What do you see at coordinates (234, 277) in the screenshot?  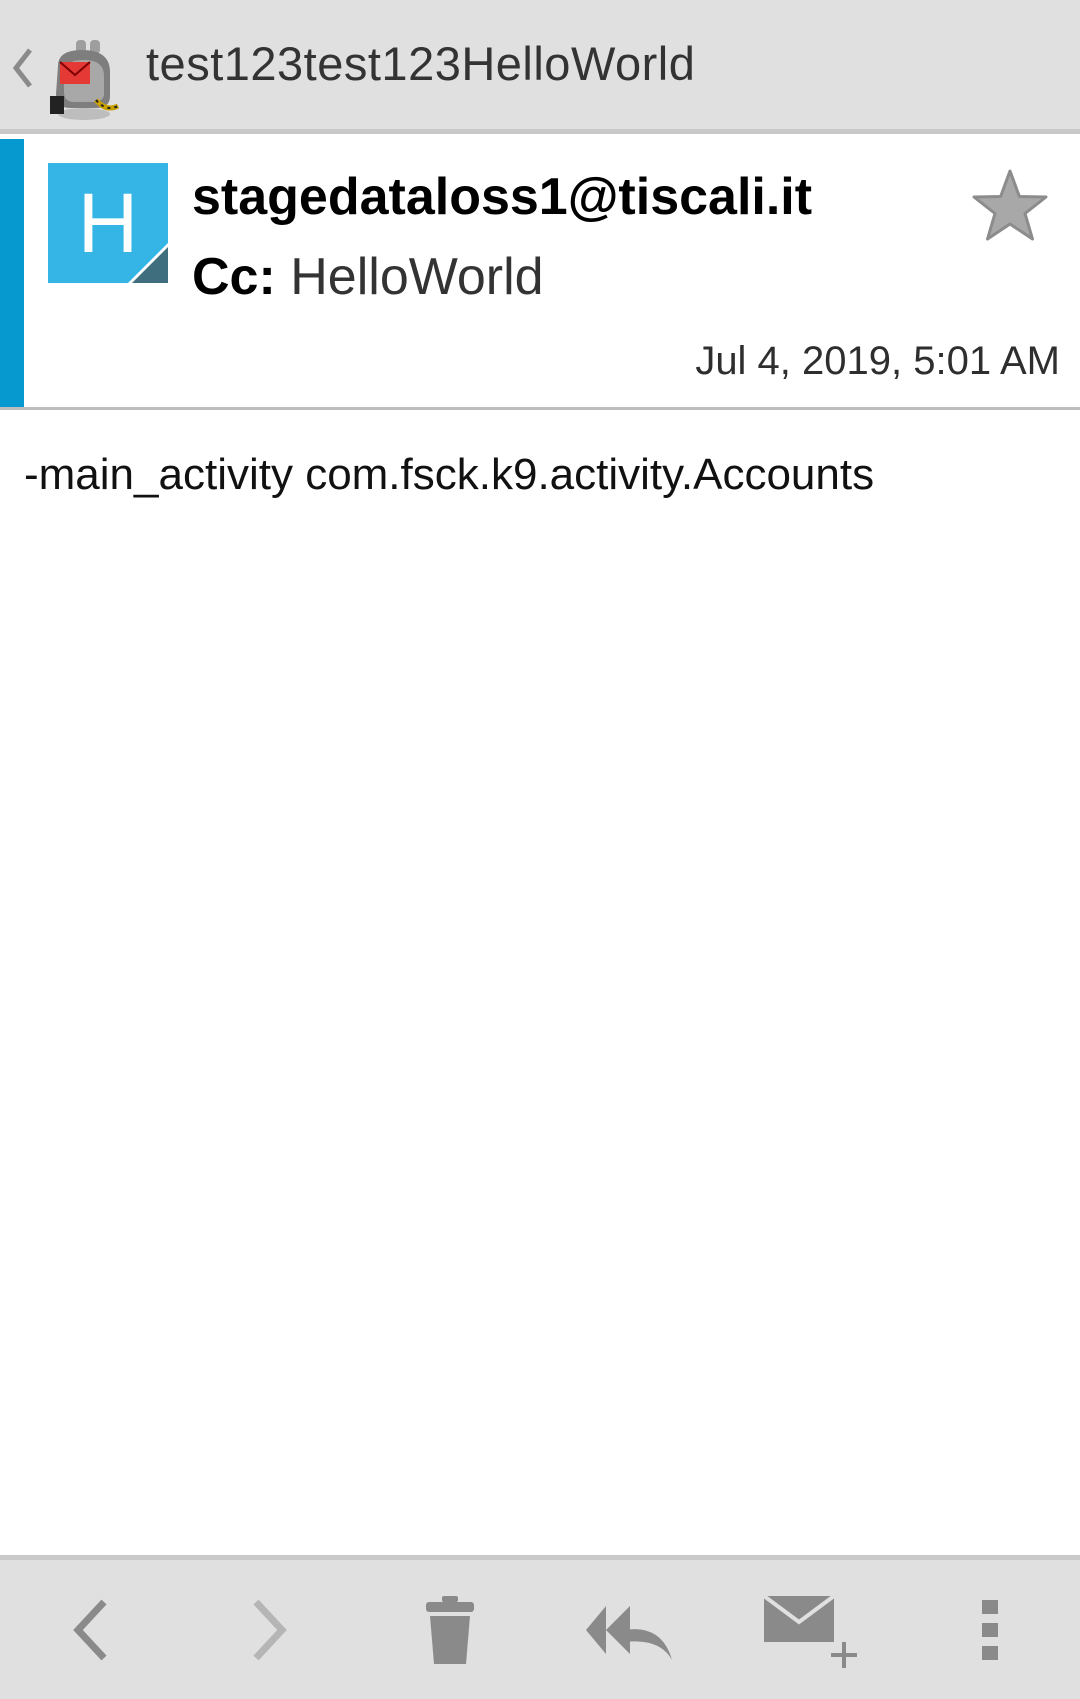 I see `cc-label: Cc:` at bounding box center [234, 277].